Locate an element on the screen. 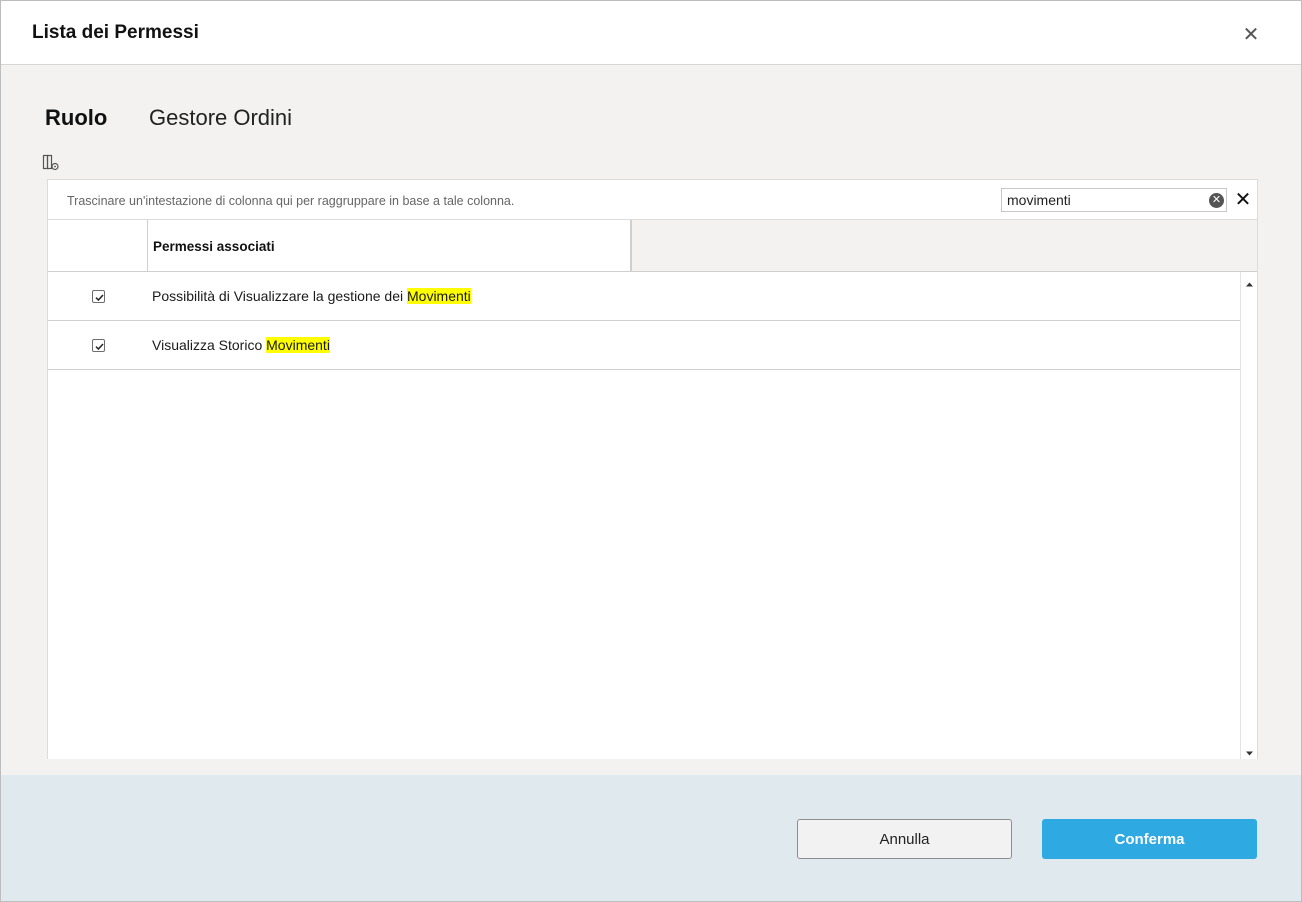 This screenshot has height=902, width=1302. column-chooser-icon is located at coordinates (51, 163).